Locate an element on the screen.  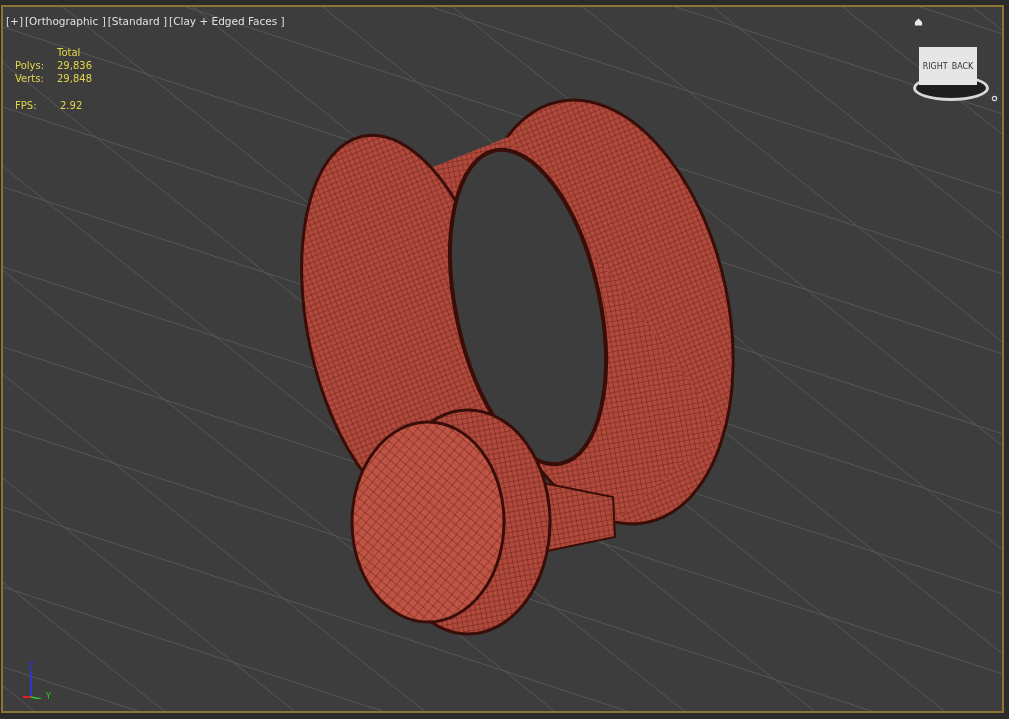
stat-value: 29,836 is located at coordinates (74, 65).